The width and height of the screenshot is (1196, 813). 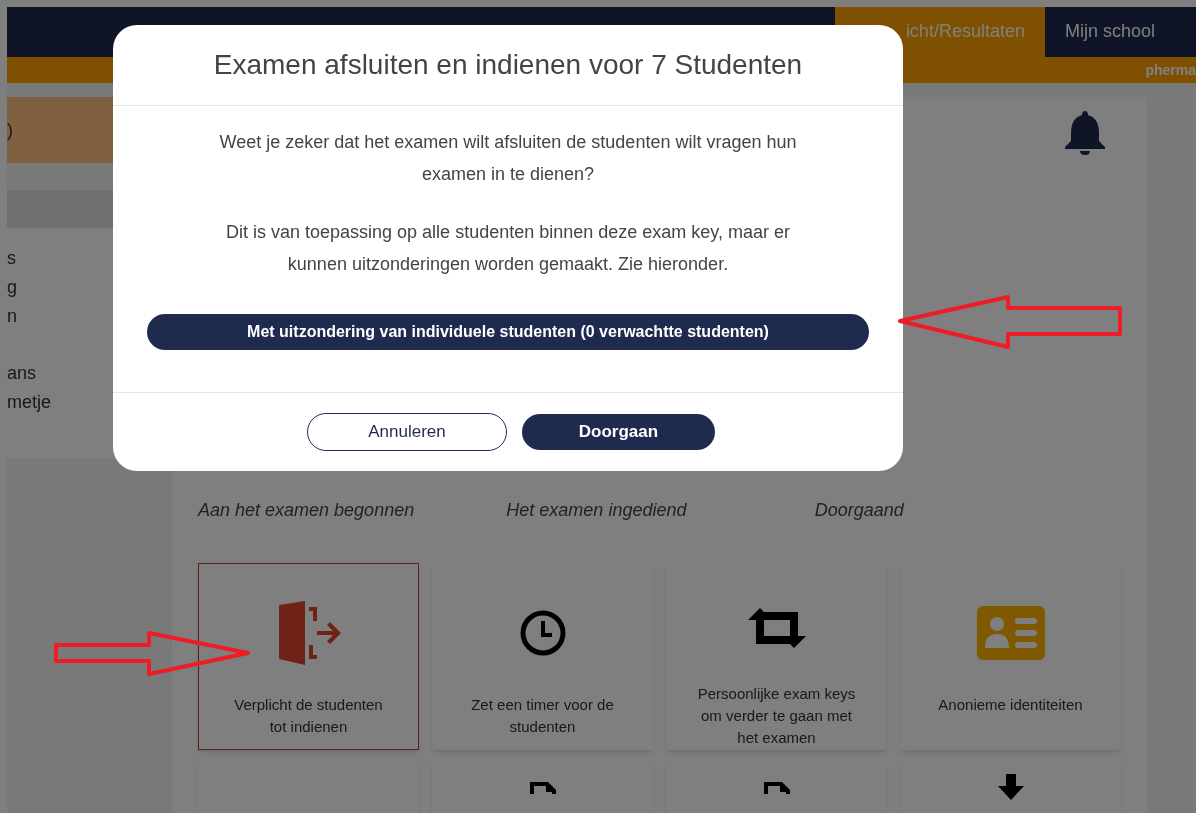 I want to click on banner-text: ), so click(x=10, y=130).